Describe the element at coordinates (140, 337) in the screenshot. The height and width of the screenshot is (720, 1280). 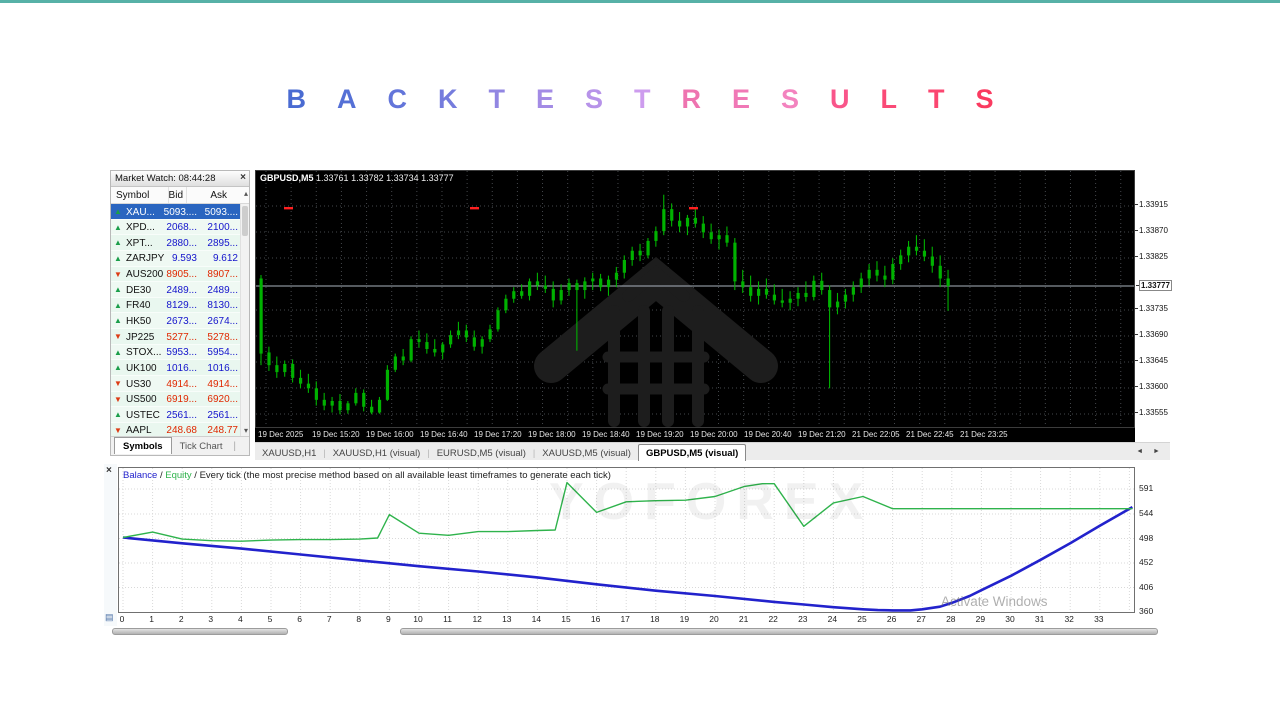
I see `symbol-label: JP225` at that location.